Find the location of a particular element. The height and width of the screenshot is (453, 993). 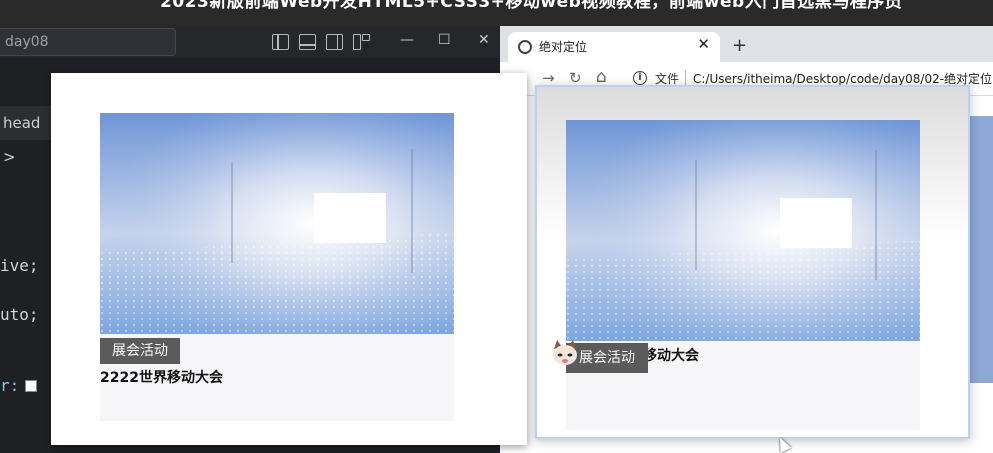

globe-icon is located at coordinates (525, 47).